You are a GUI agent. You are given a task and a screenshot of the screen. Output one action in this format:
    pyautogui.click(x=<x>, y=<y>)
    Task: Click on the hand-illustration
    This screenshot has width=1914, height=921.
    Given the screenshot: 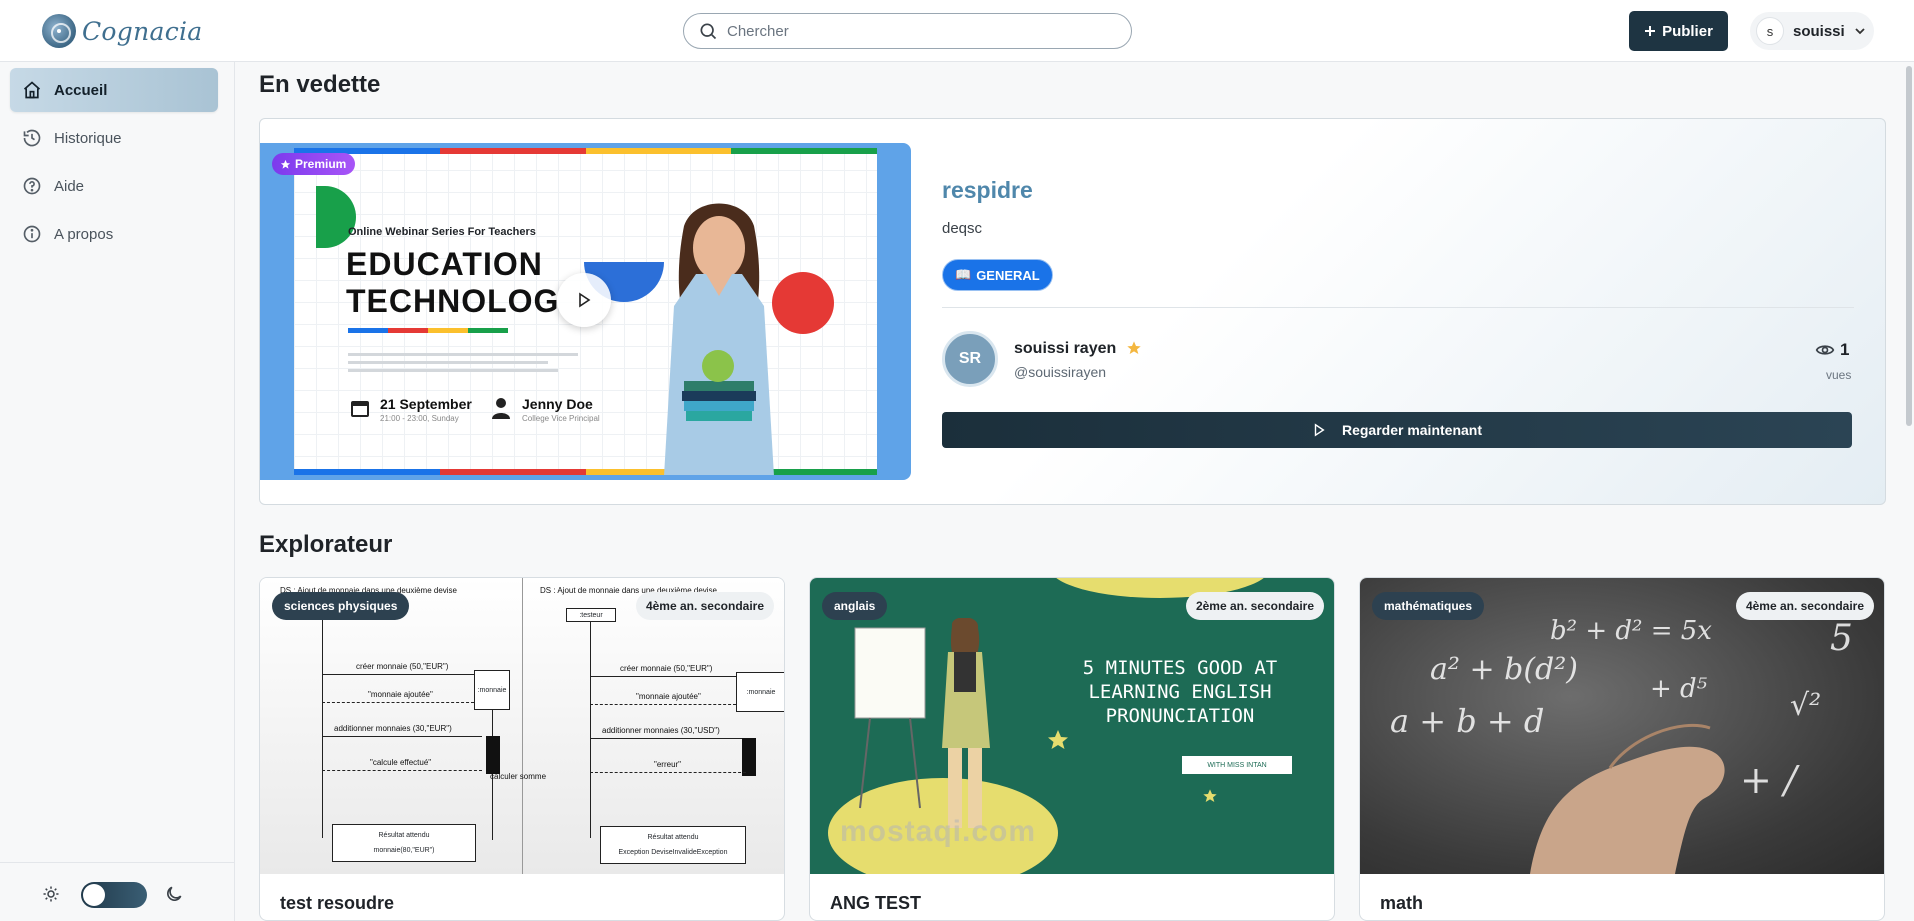 What is the action you would take?
    pyautogui.click(x=1627, y=798)
    